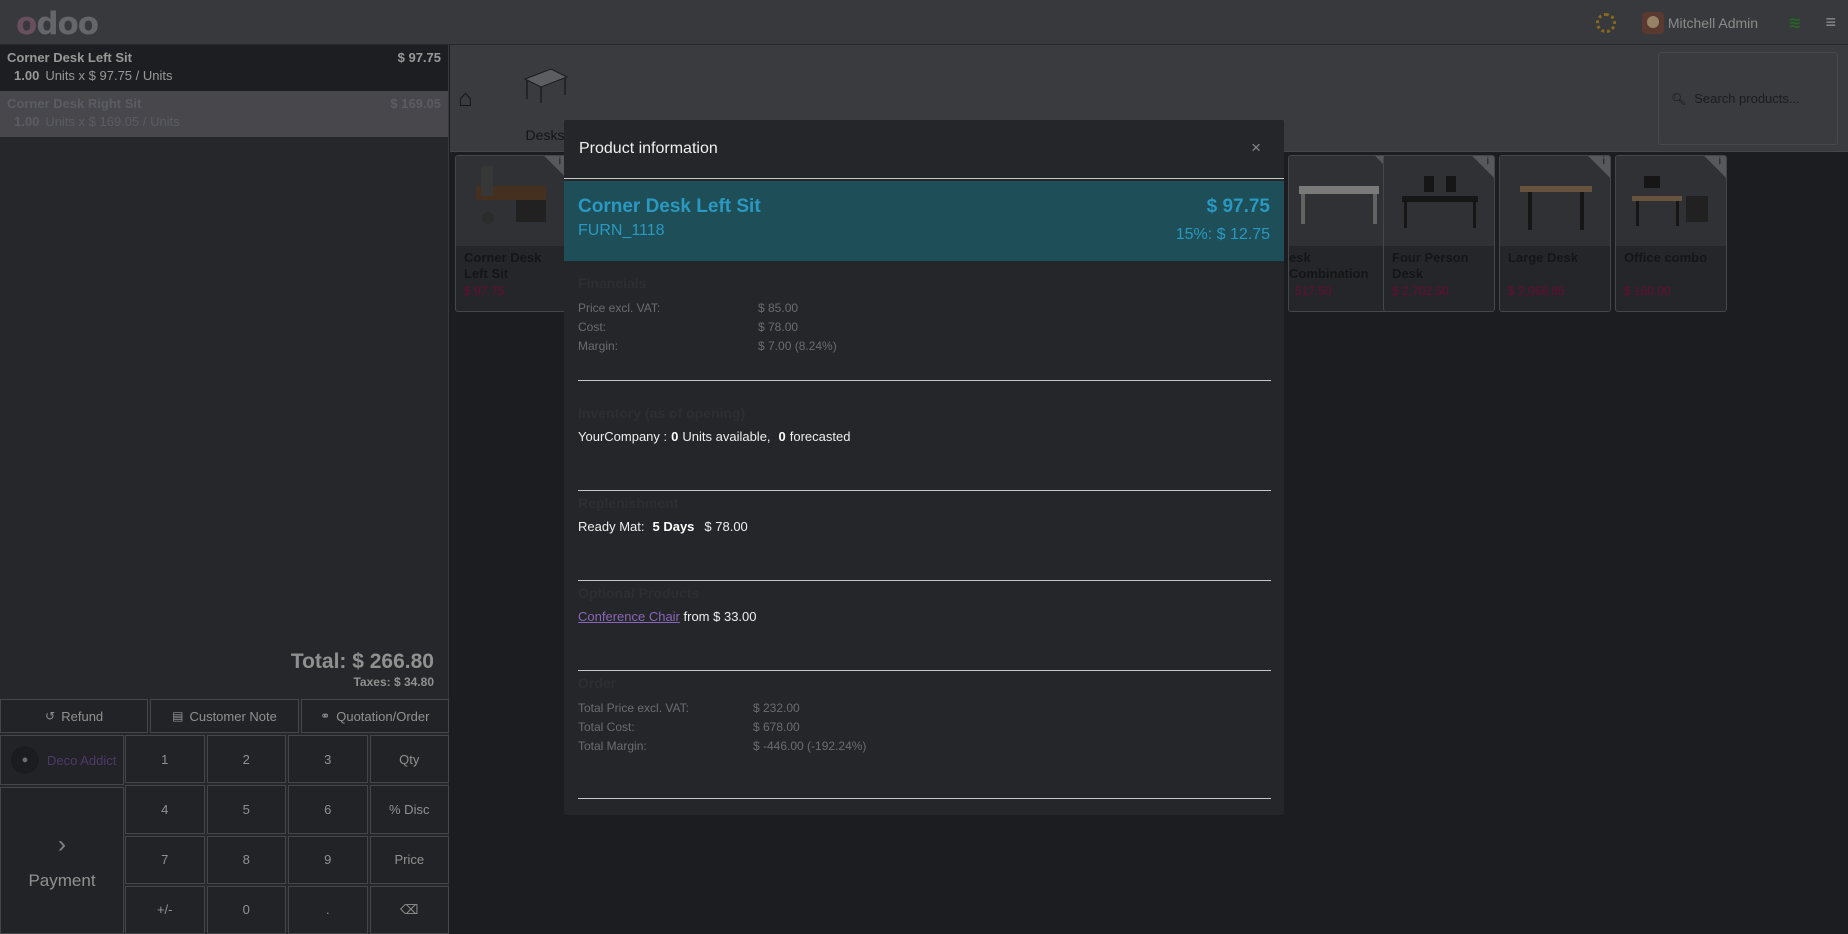 This screenshot has height=934, width=1848. Describe the element at coordinates (628, 503) in the screenshot. I see `section-title: Replenishment` at that location.